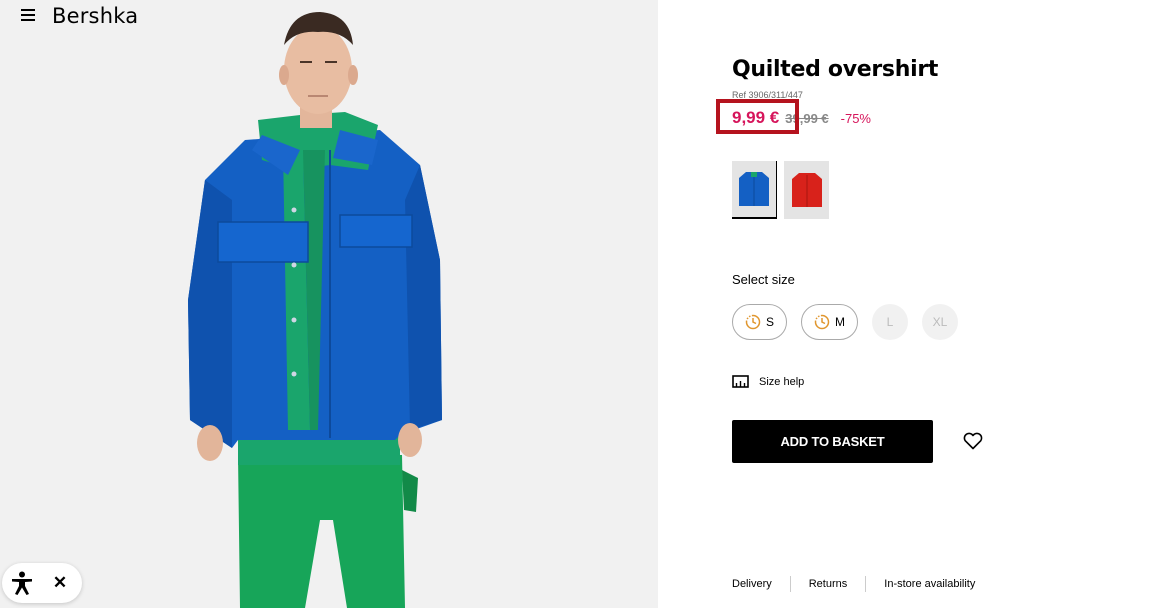  I want to click on returns-link: Returns, so click(828, 584).